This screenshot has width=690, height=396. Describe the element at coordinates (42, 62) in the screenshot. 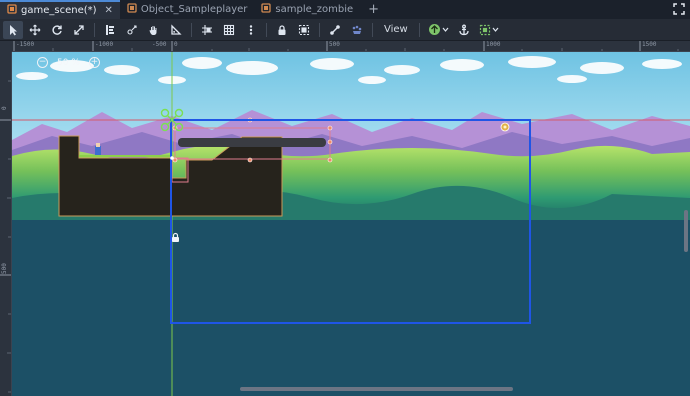

I see `zoom-out-button: −` at that location.